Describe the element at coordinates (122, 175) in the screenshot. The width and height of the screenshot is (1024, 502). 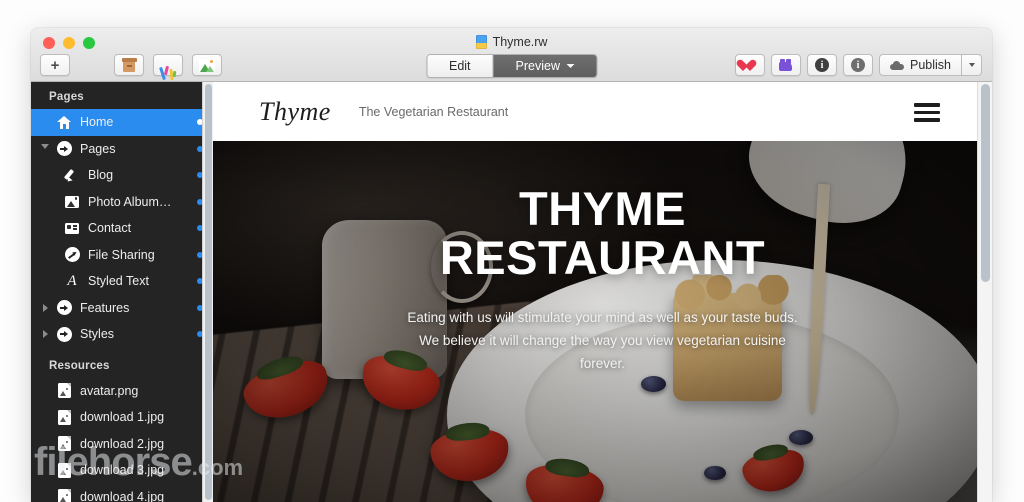
I see `sidebar-item-blog: Blog` at that location.